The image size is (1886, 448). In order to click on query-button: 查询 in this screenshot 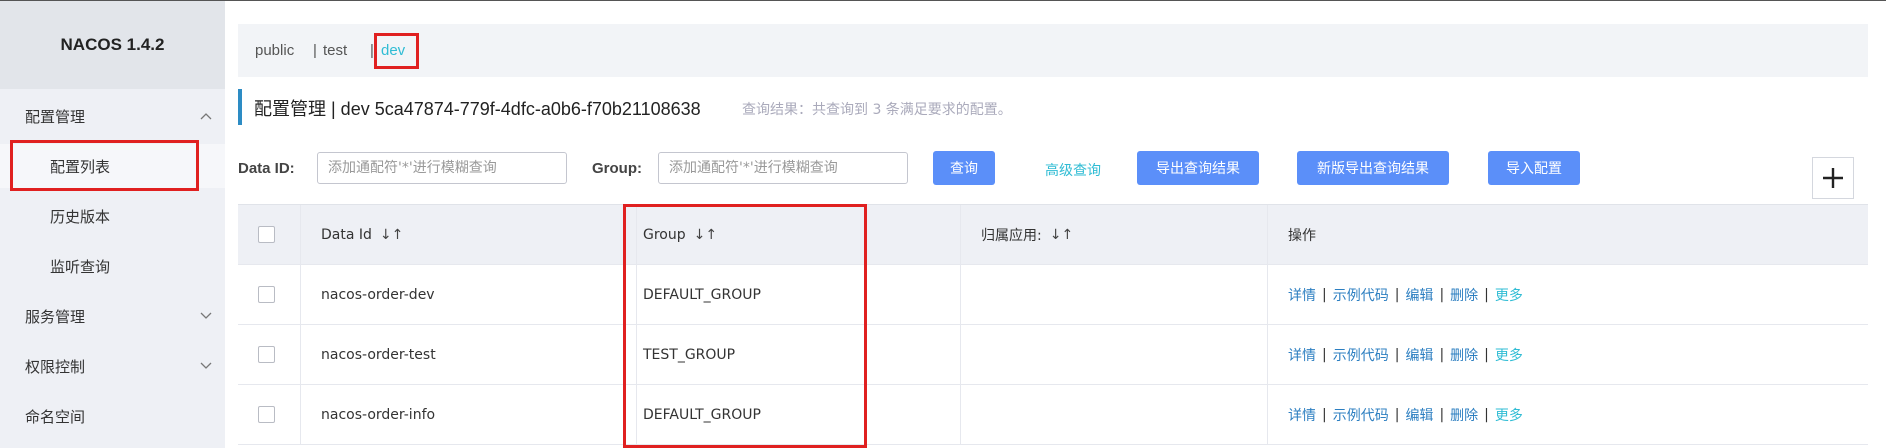, I will do `click(964, 168)`.